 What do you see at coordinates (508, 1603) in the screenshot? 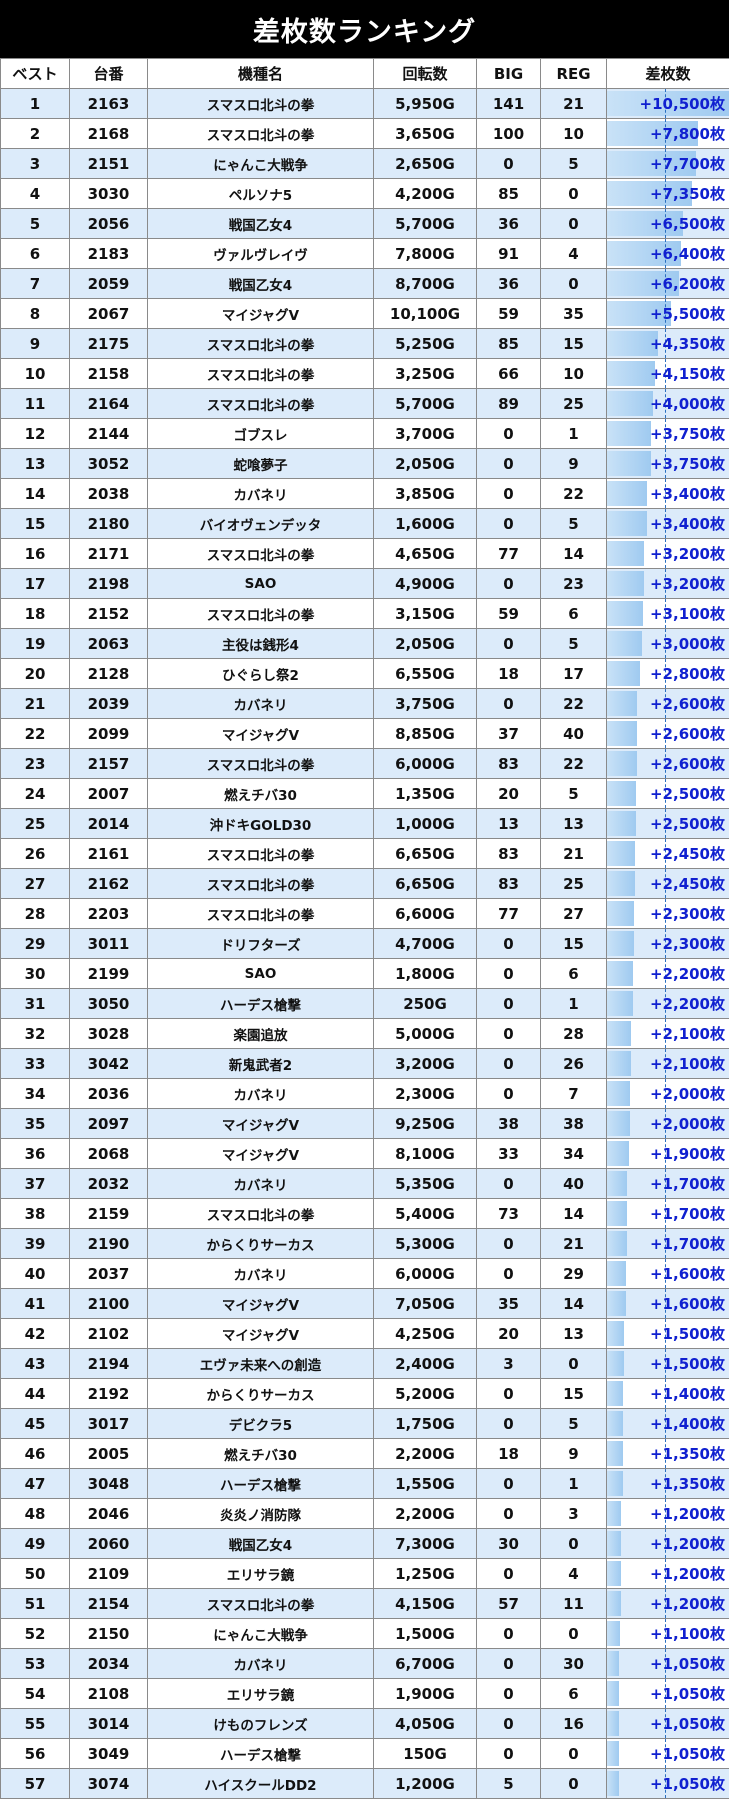
I see `big-cell: 57` at bounding box center [508, 1603].